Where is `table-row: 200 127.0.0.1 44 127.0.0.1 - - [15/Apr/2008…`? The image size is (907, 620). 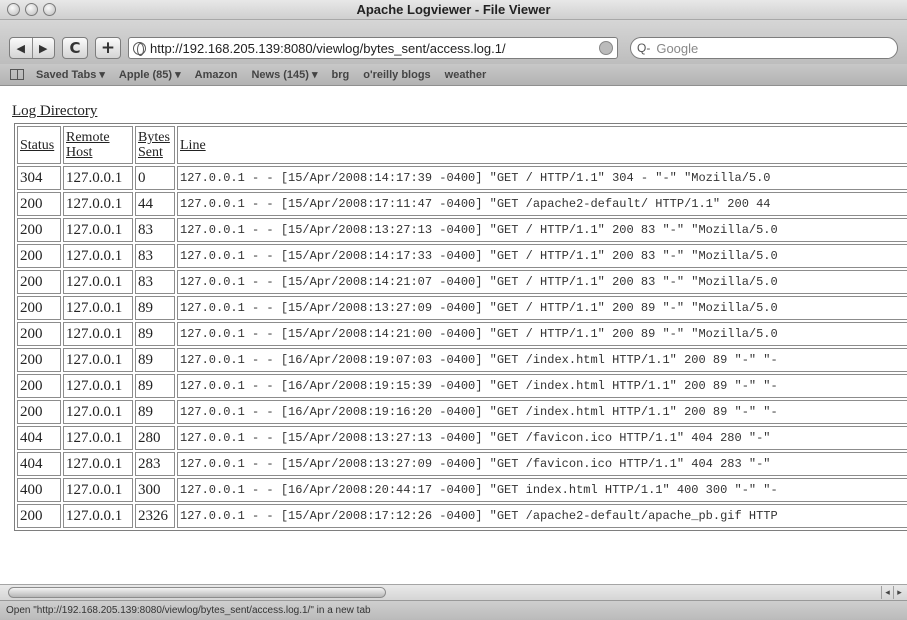
table-row: 200 127.0.0.1 44 127.0.0.1 - - [15/Apr/2008… is located at coordinates (462, 204).